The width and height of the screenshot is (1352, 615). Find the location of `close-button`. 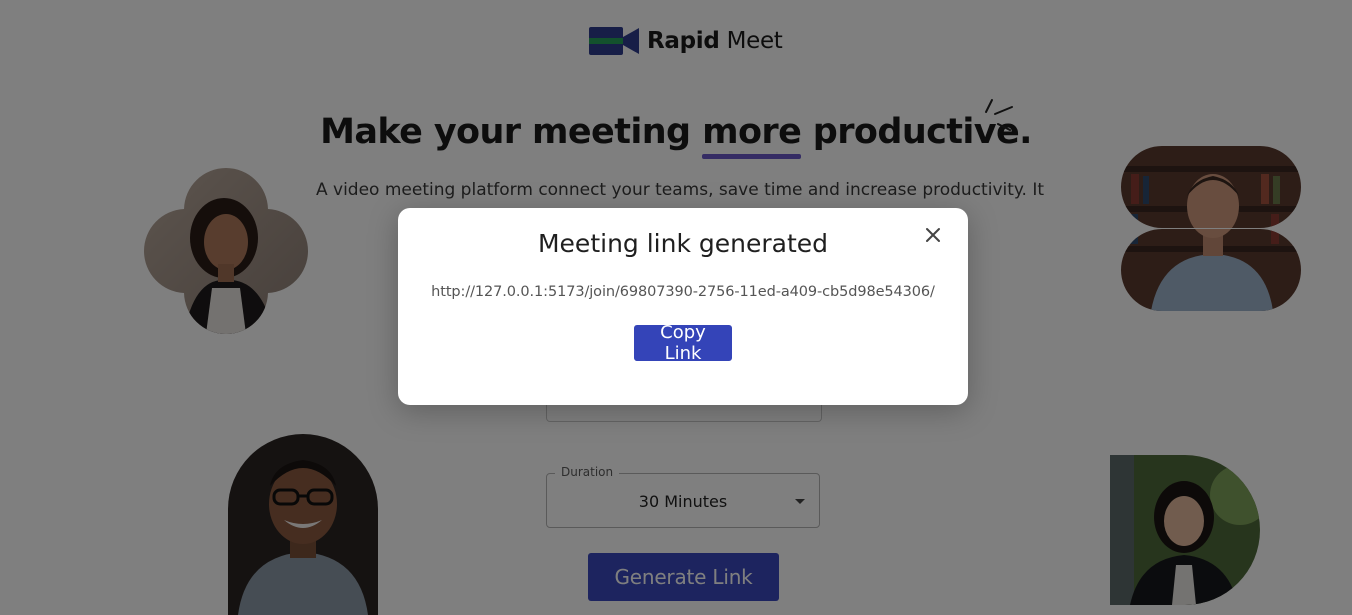

close-button is located at coordinates (933, 235).